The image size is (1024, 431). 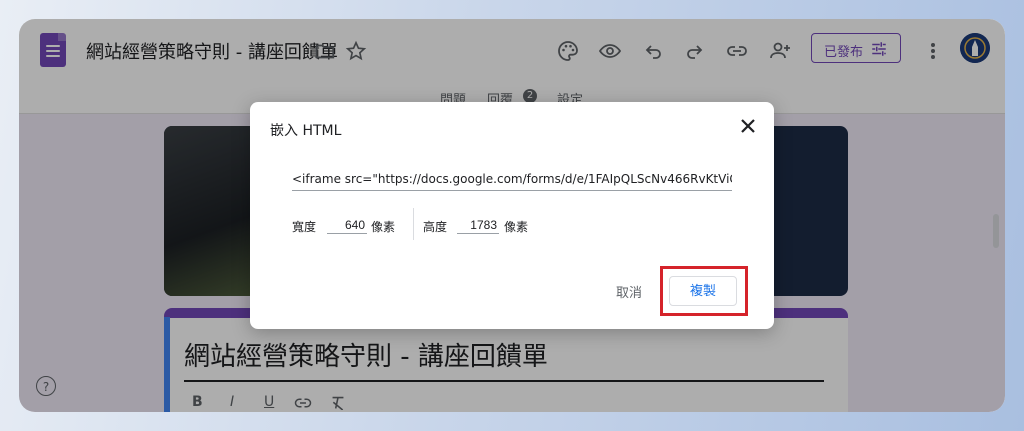 I want to click on height-label: 高度, so click(x=435, y=227).